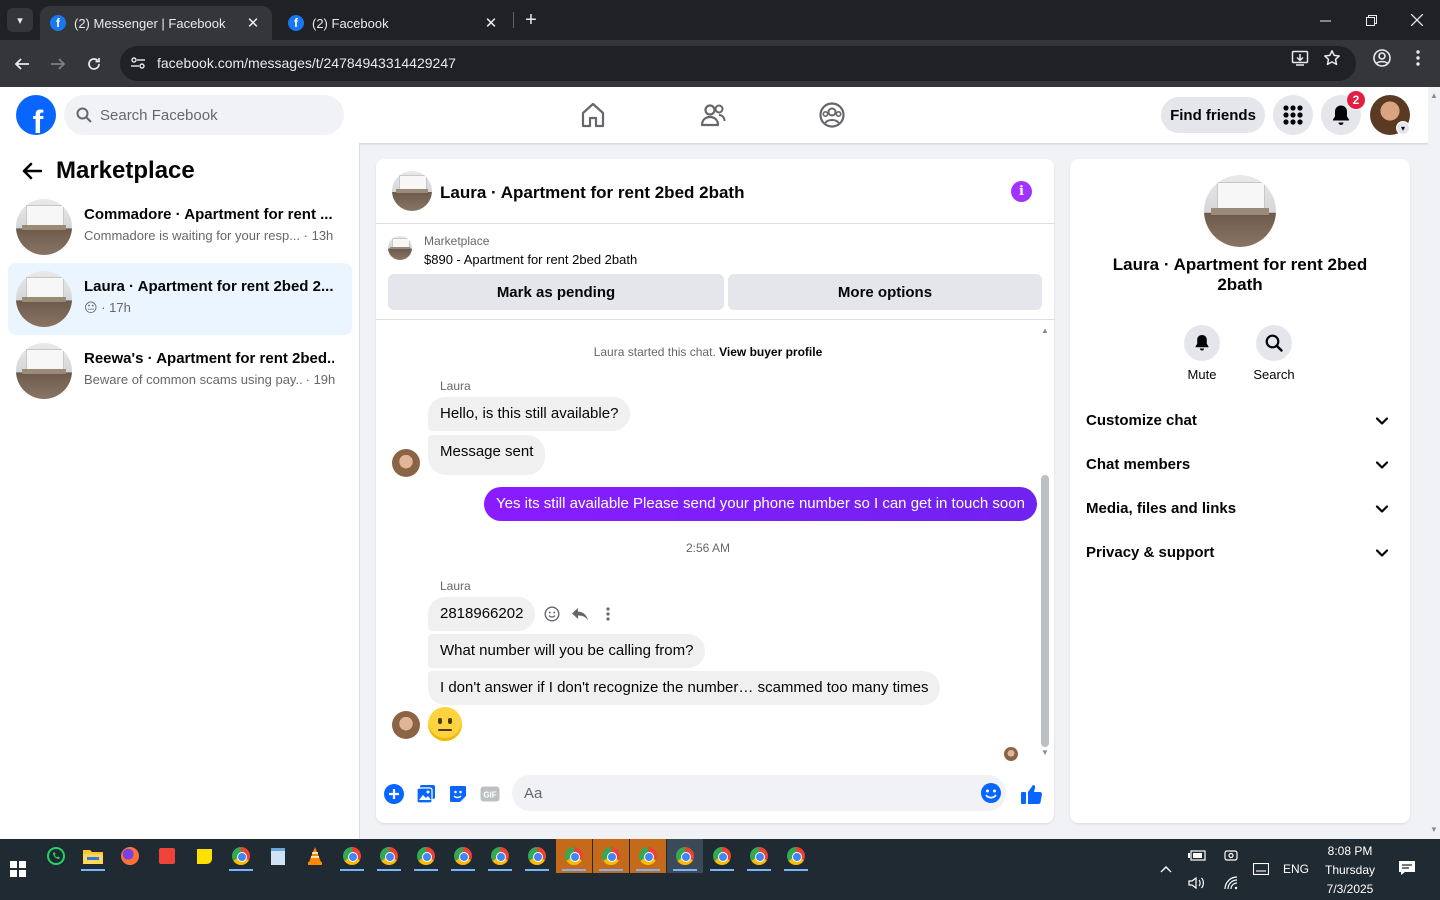 The image size is (1440, 900). What do you see at coordinates (487, 455) in the screenshot?
I see `message-bubble: Message sent` at bounding box center [487, 455].